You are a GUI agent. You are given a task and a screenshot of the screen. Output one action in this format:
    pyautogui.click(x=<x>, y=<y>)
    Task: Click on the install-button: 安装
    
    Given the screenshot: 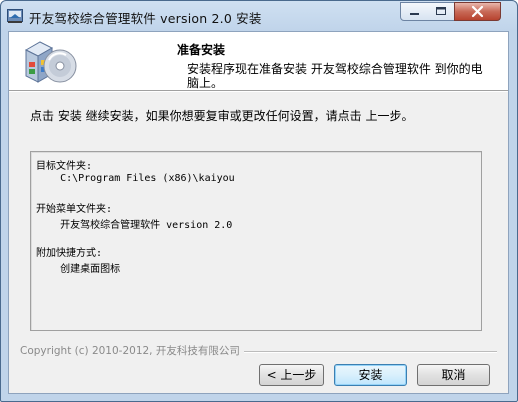 What is the action you would take?
    pyautogui.click(x=370, y=375)
    